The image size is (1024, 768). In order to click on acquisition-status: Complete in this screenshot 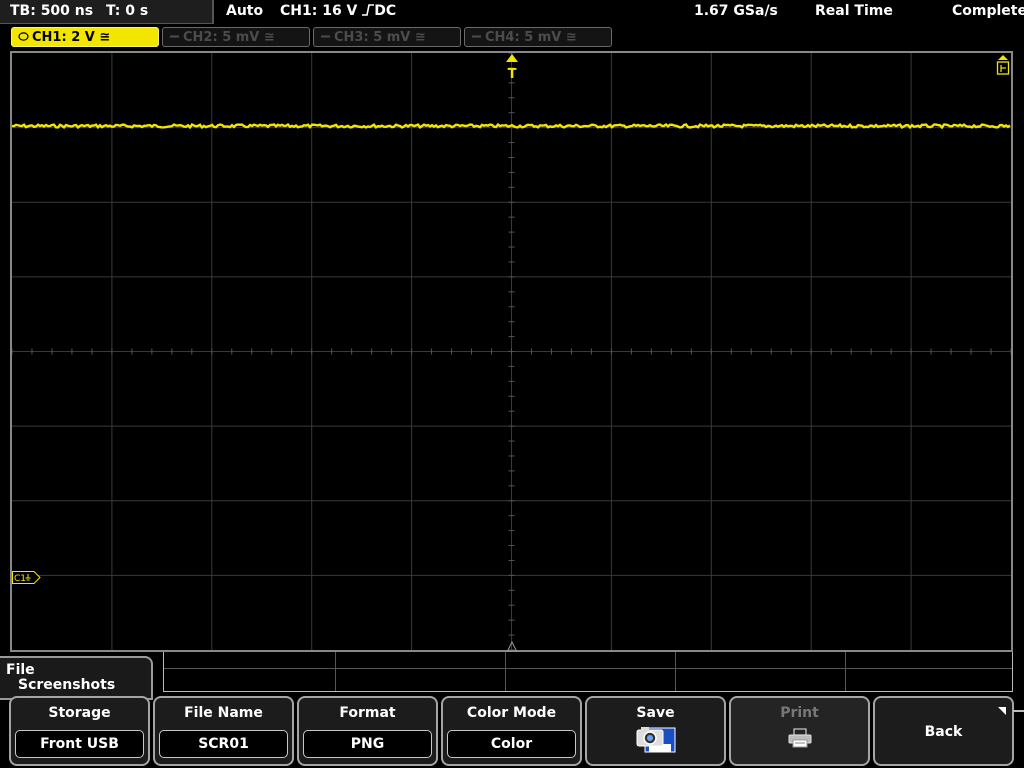, I will do `click(988, 11)`.